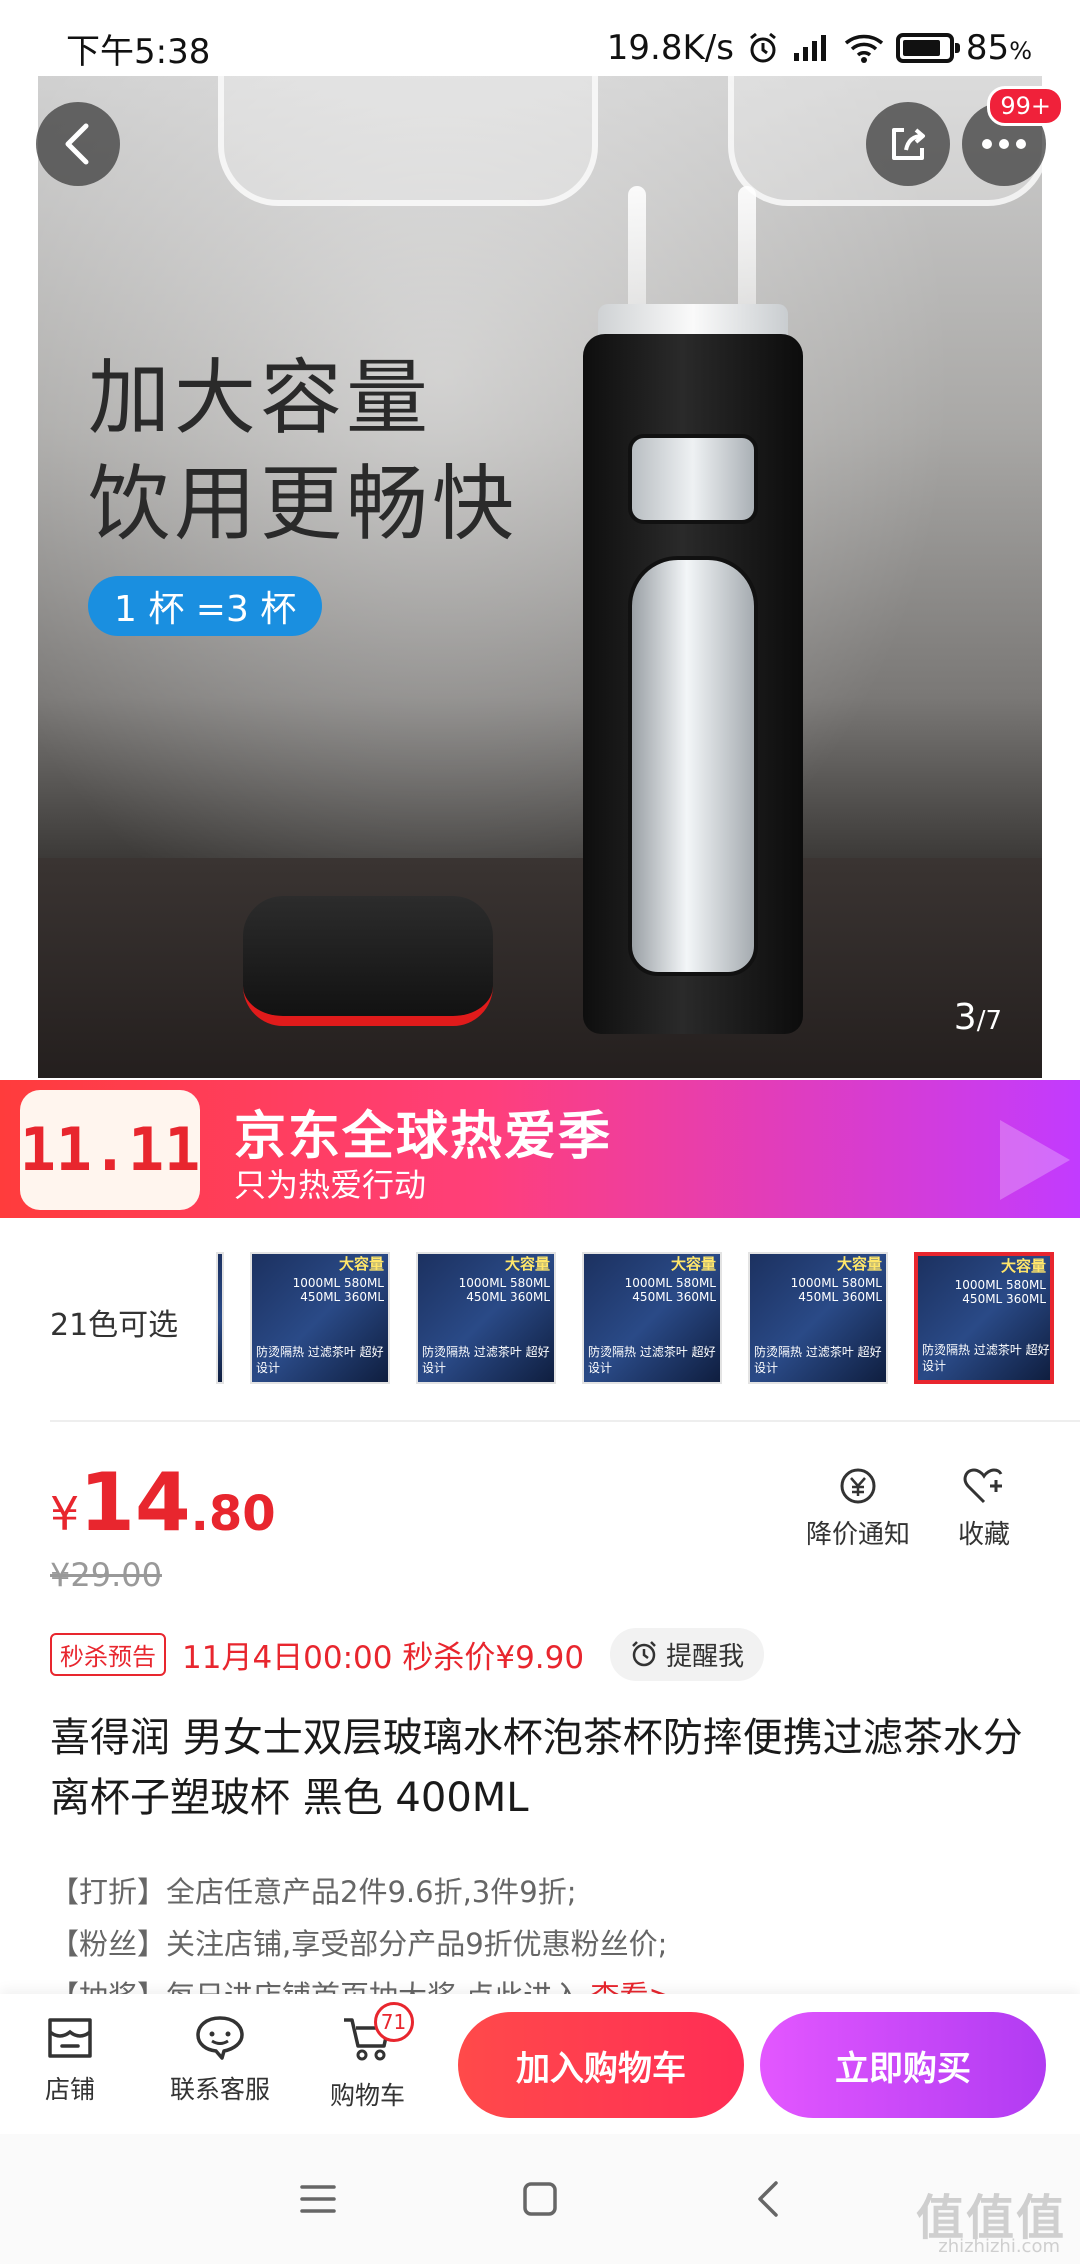 This screenshot has height=2264, width=1080. What do you see at coordinates (303, 504) in the screenshot?
I see `headline-line-2: 饮用更畅快` at bounding box center [303, 504].